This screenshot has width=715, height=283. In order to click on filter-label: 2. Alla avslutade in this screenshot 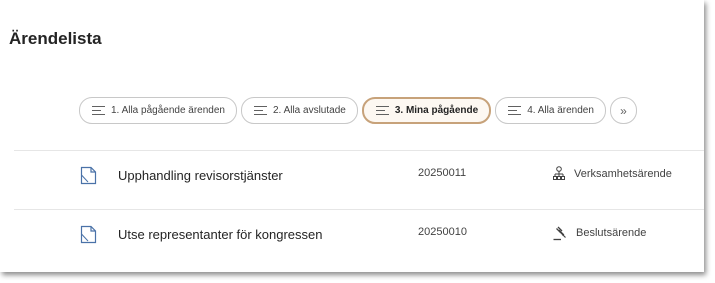, I will do `click(309, 110)`.